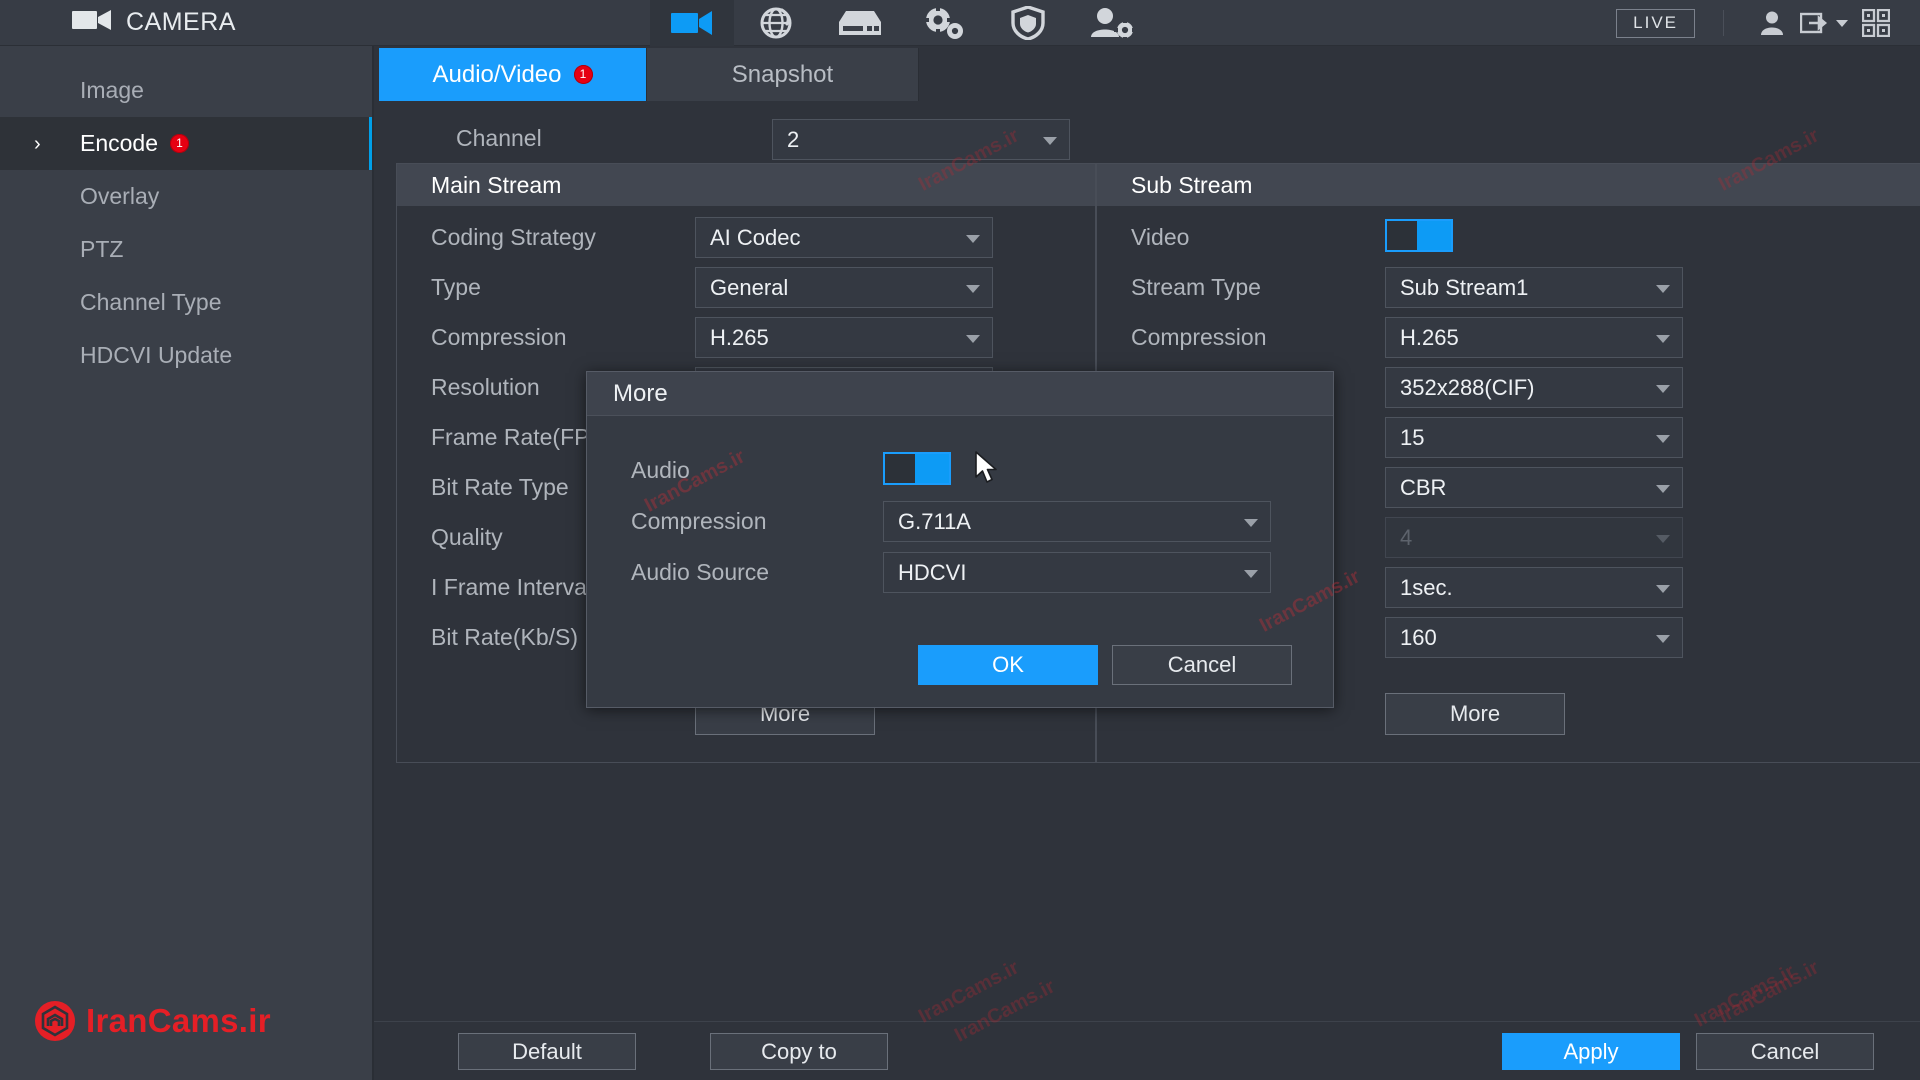  I want to click on field-label: Bit Rate(Kb/S), so click(504, 637).